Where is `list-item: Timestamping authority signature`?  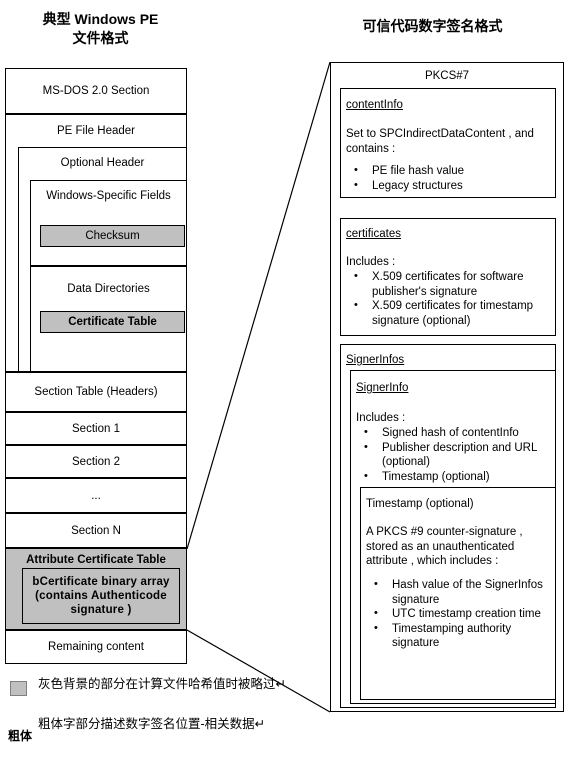
list-item: Timestamping authority signature is located at coordinates (461, 636).